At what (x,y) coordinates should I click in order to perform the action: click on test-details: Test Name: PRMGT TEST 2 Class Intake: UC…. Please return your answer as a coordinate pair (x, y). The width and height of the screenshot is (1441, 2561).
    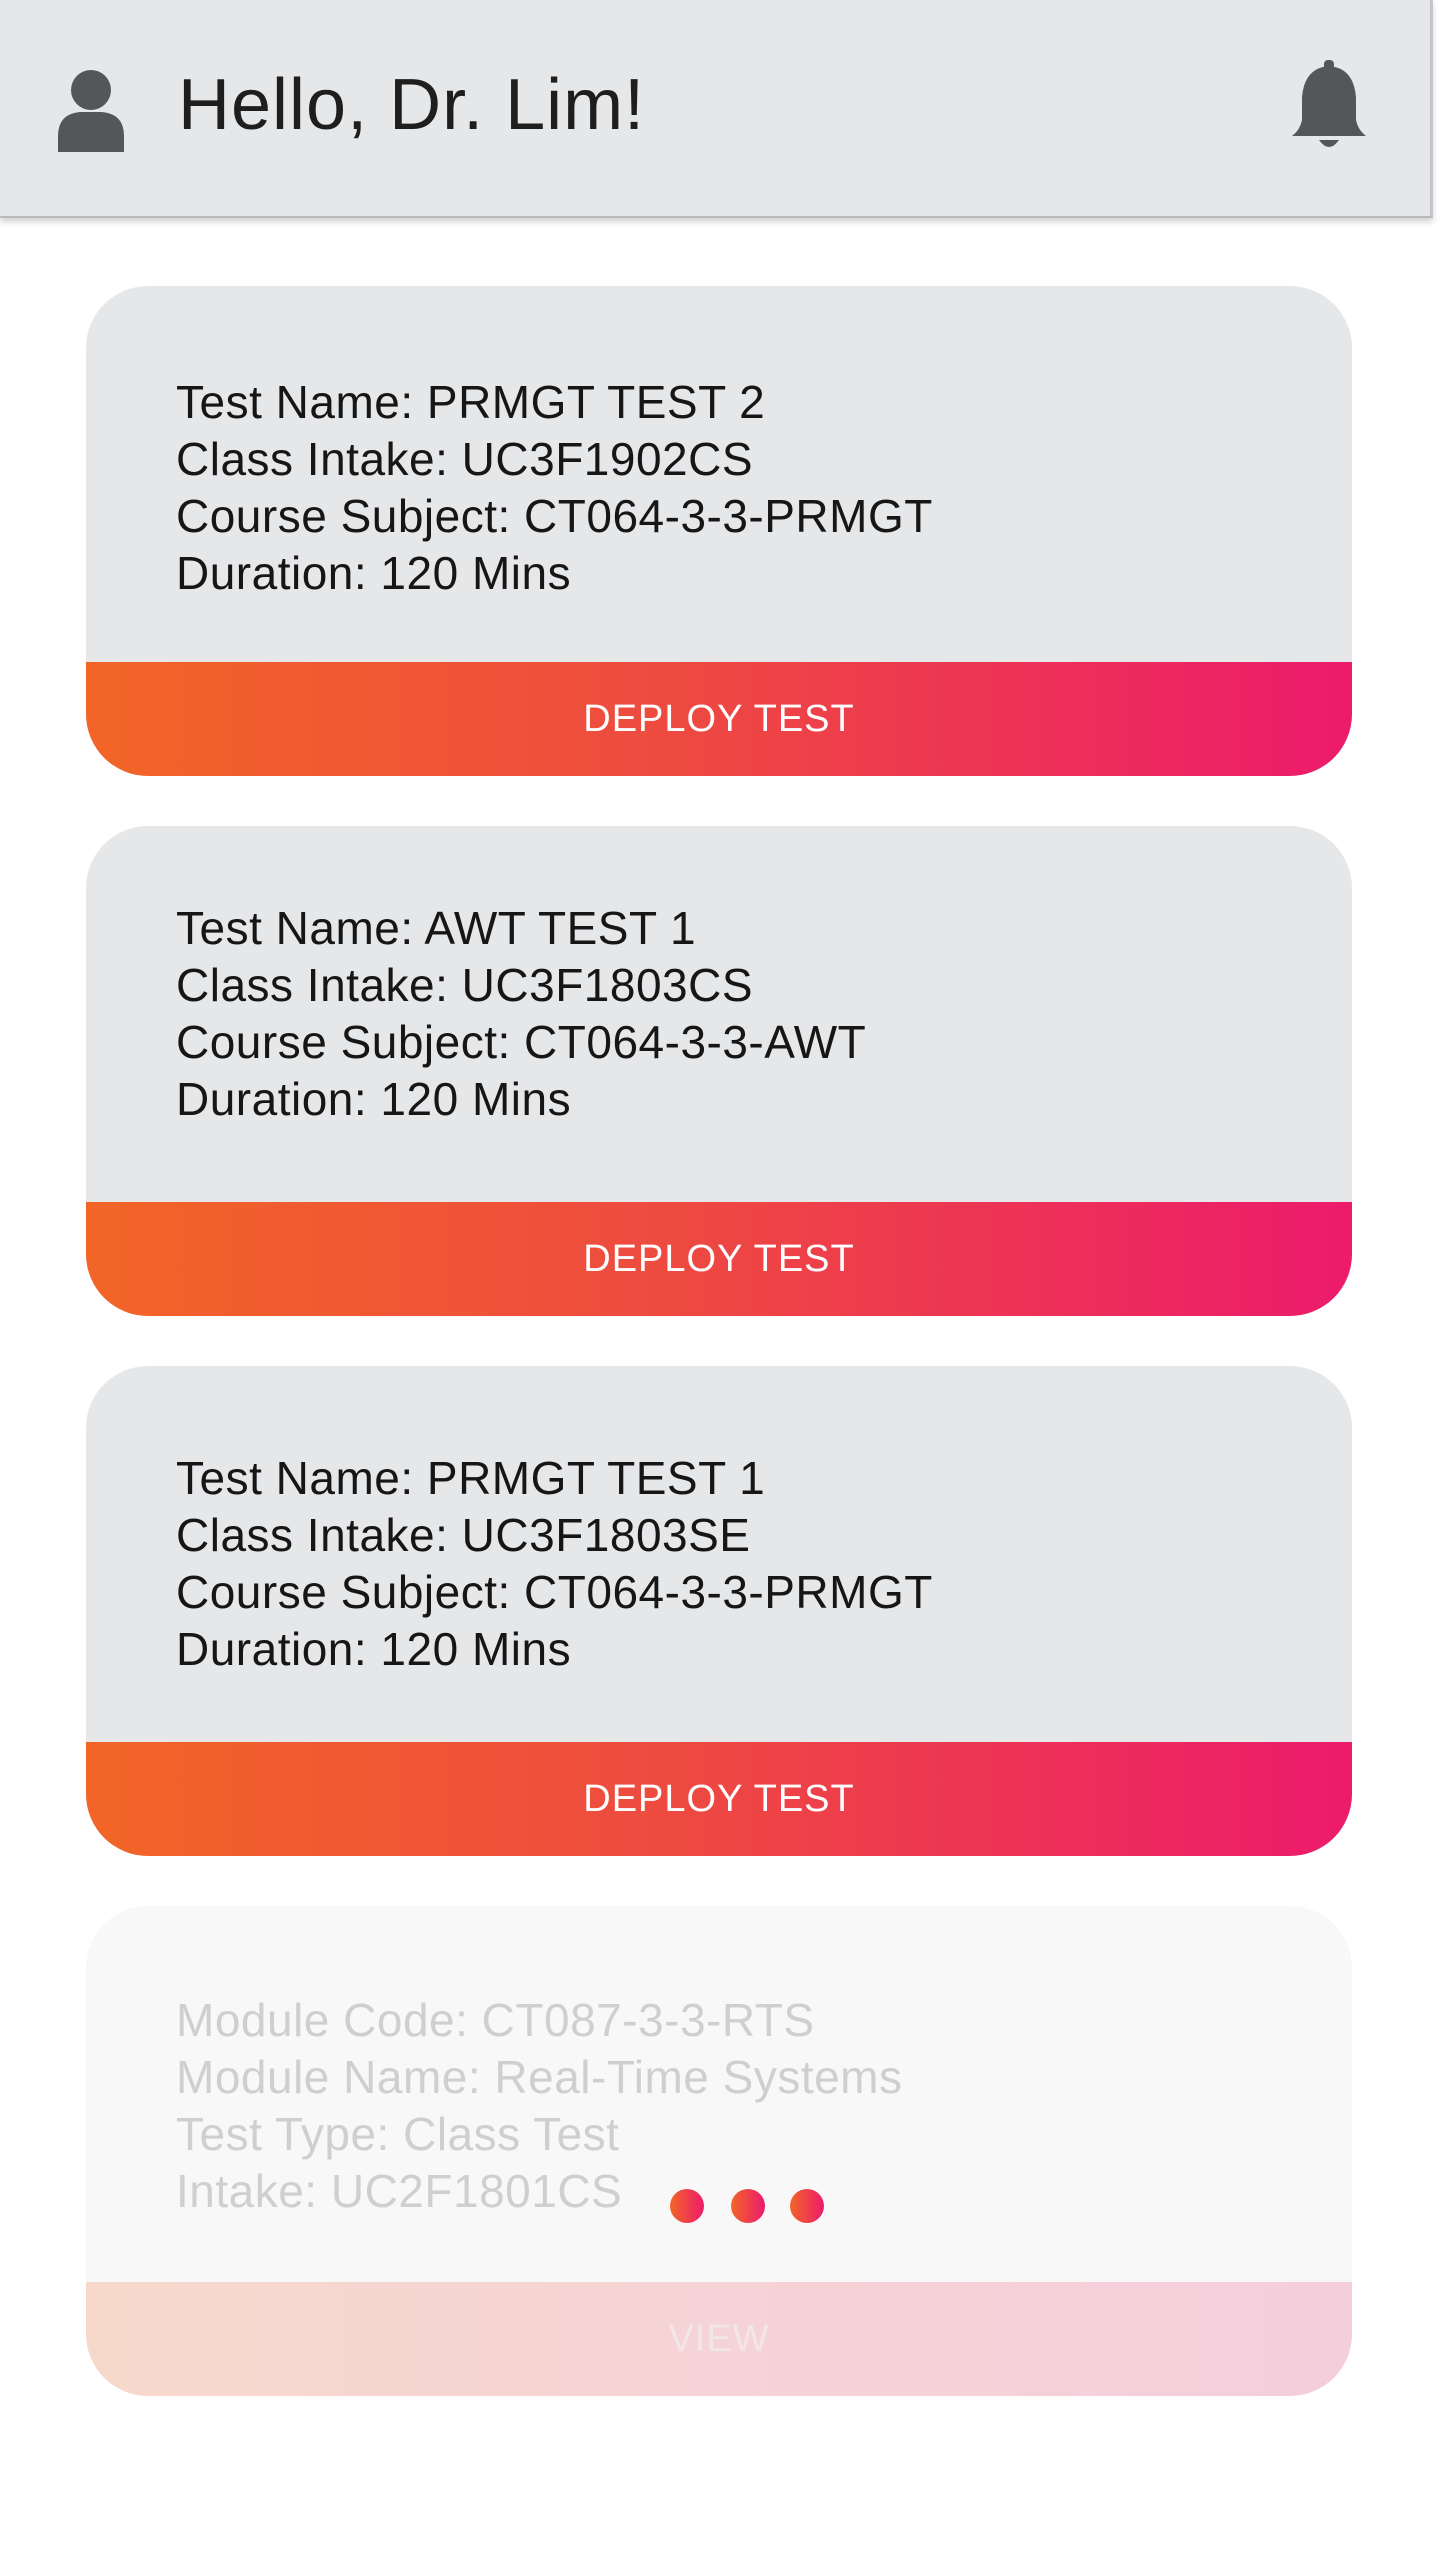
    Looking at the image, I should click on (554, 488).